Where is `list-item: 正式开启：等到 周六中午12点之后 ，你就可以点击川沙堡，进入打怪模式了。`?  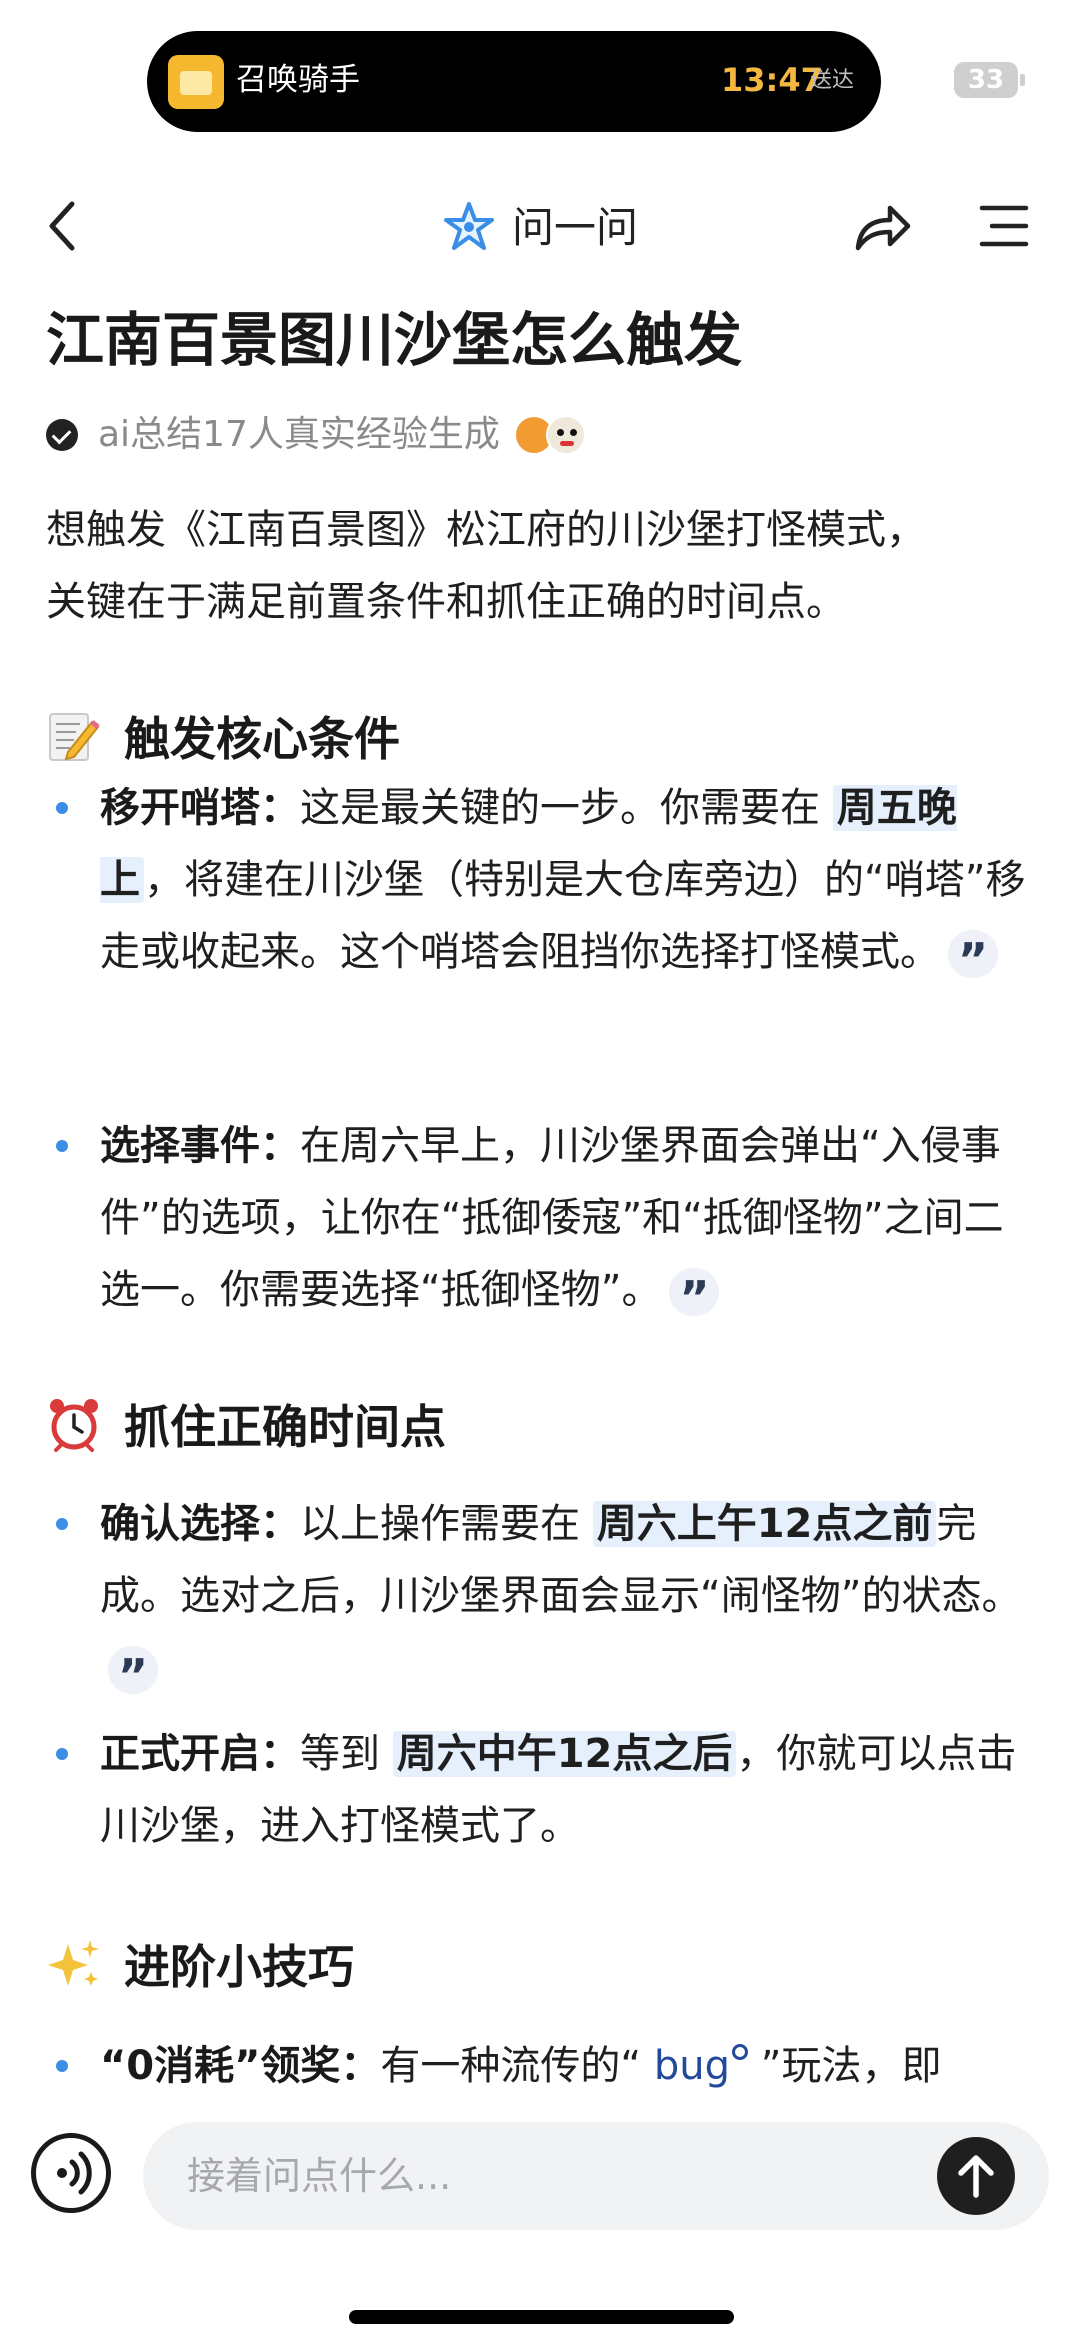
list-item: 正式开启：等到 周六中午12点之后 ，你就可以点击川沙堡，进入打怪模式了。 is located at coordinates (567, 1790).